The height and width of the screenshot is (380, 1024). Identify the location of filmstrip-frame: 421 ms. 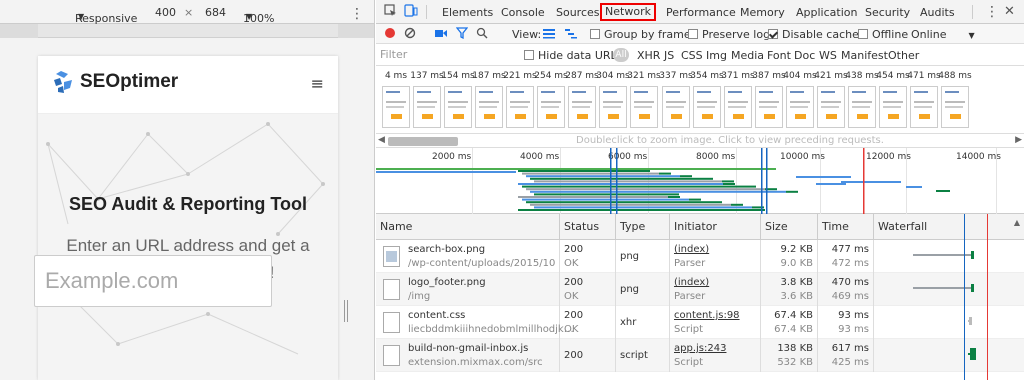
(831, 97).